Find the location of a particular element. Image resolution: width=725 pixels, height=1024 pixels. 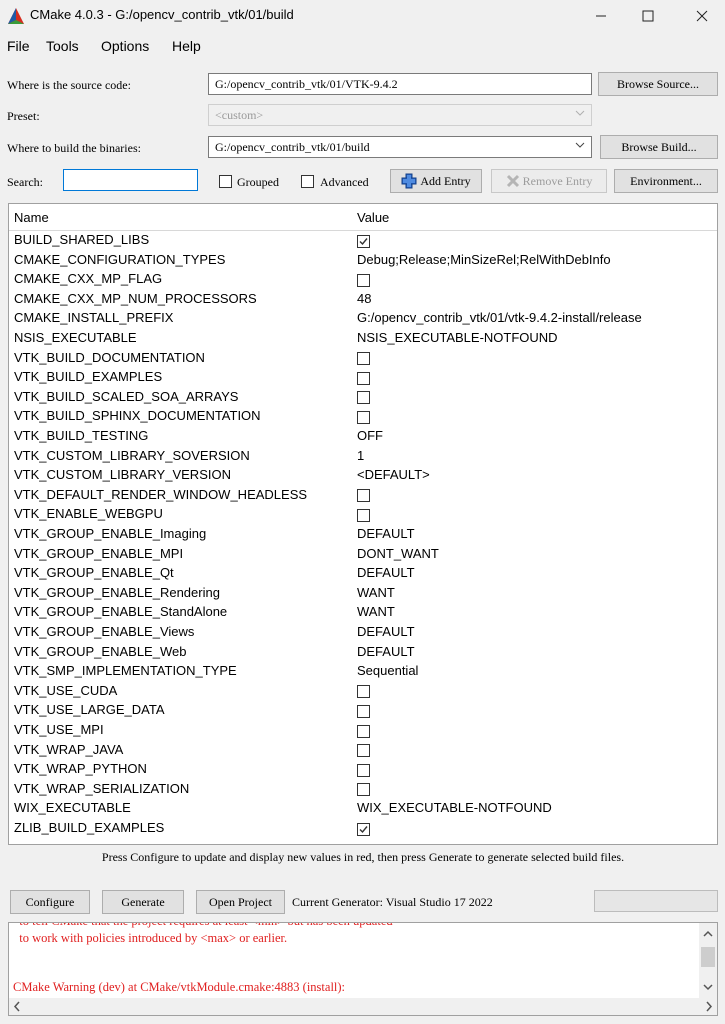

table-row: ZLIB_BUILD_EXAMPLES is located at coordinates (363, 829).